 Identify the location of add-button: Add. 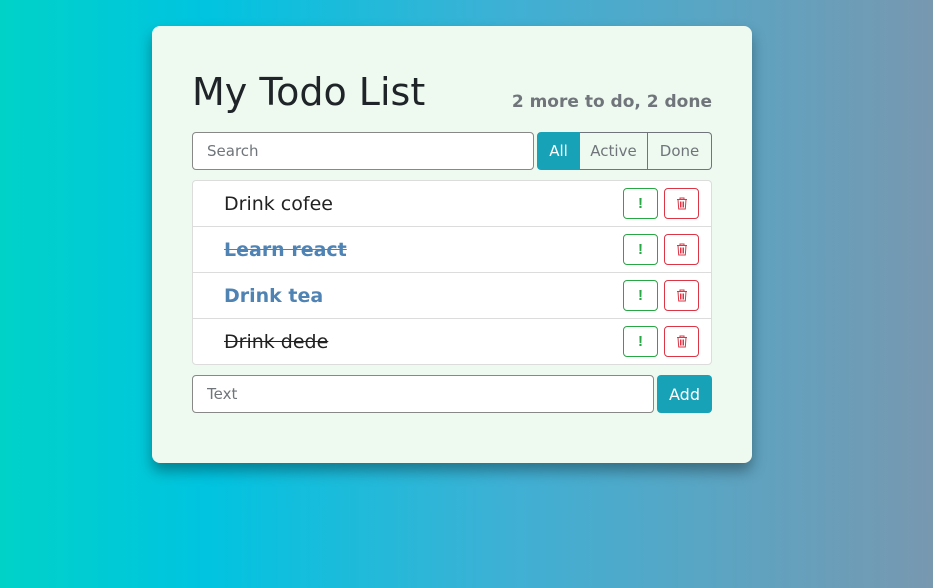
(684, 394).